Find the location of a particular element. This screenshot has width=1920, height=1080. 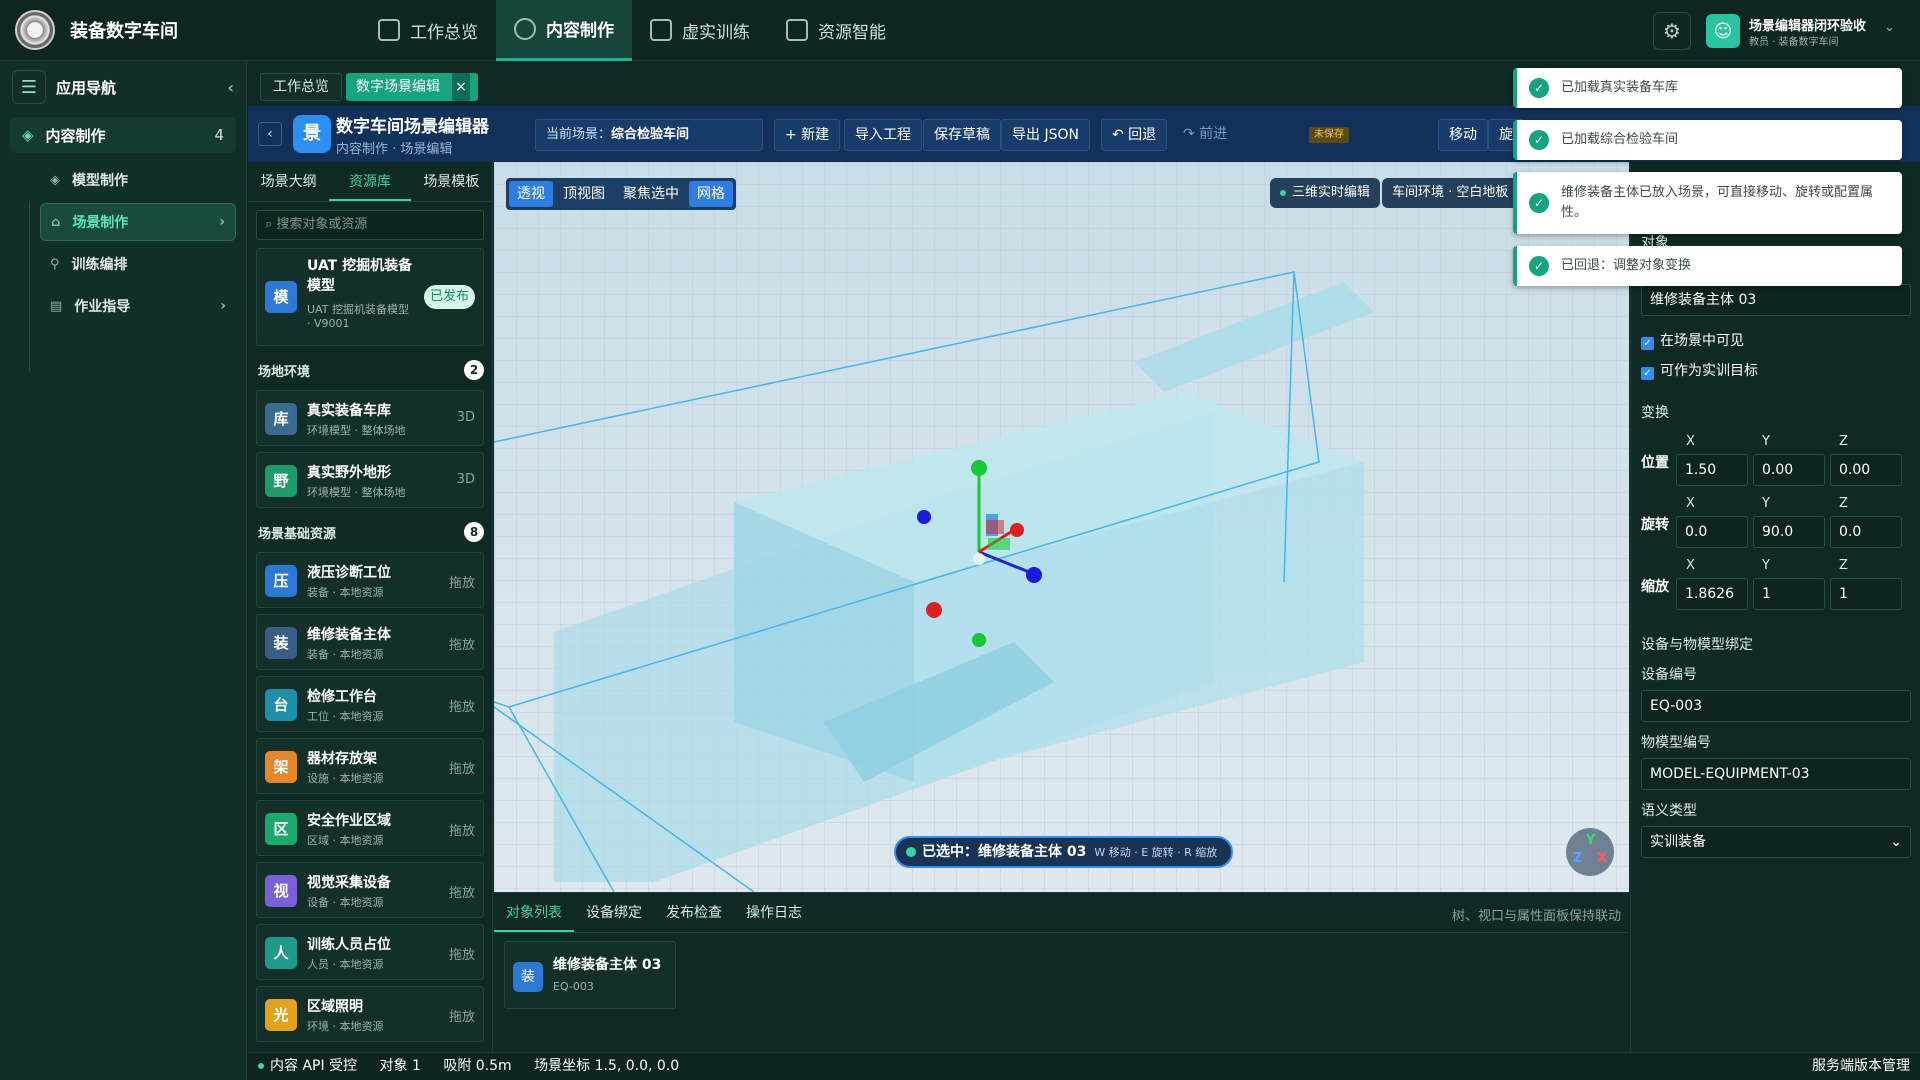

tab-templates: 场景模板 is located at coordinates (451, 181).